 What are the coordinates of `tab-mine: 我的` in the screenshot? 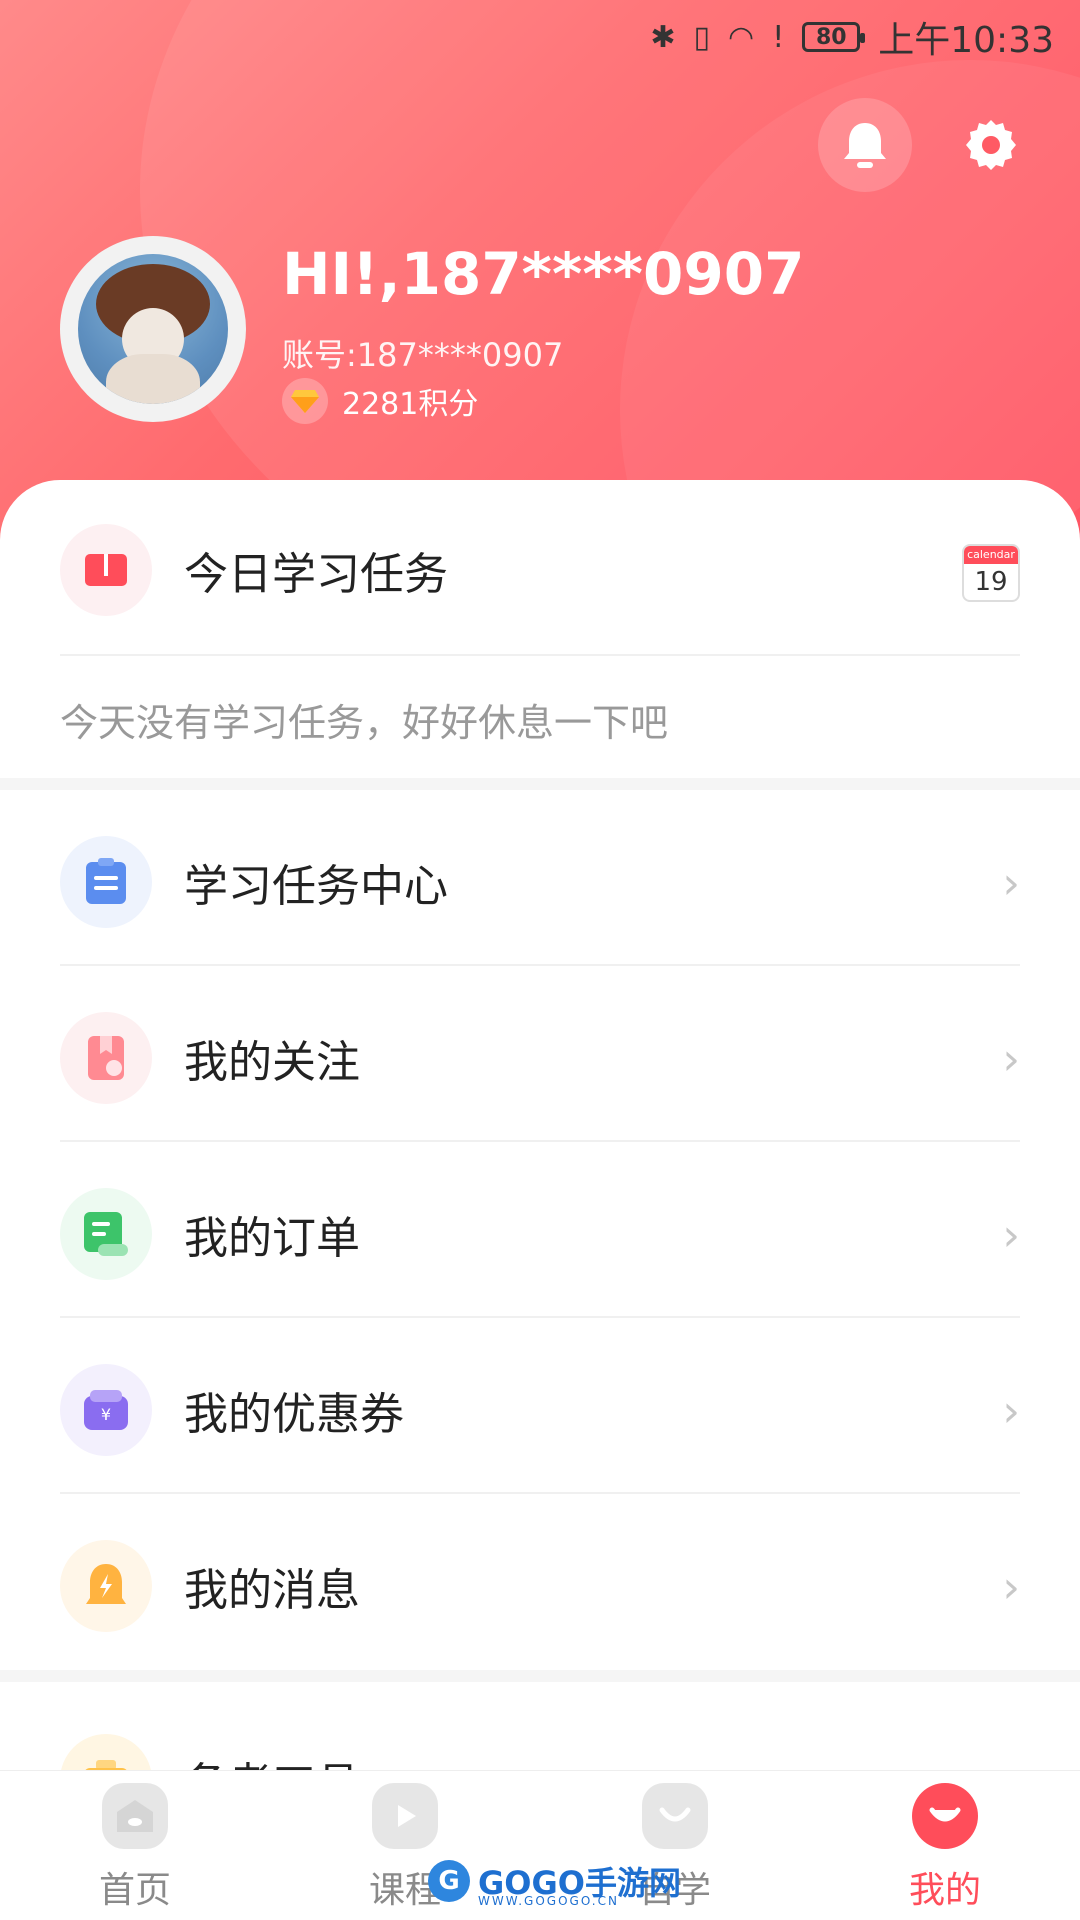 It's located at (945, 1845).